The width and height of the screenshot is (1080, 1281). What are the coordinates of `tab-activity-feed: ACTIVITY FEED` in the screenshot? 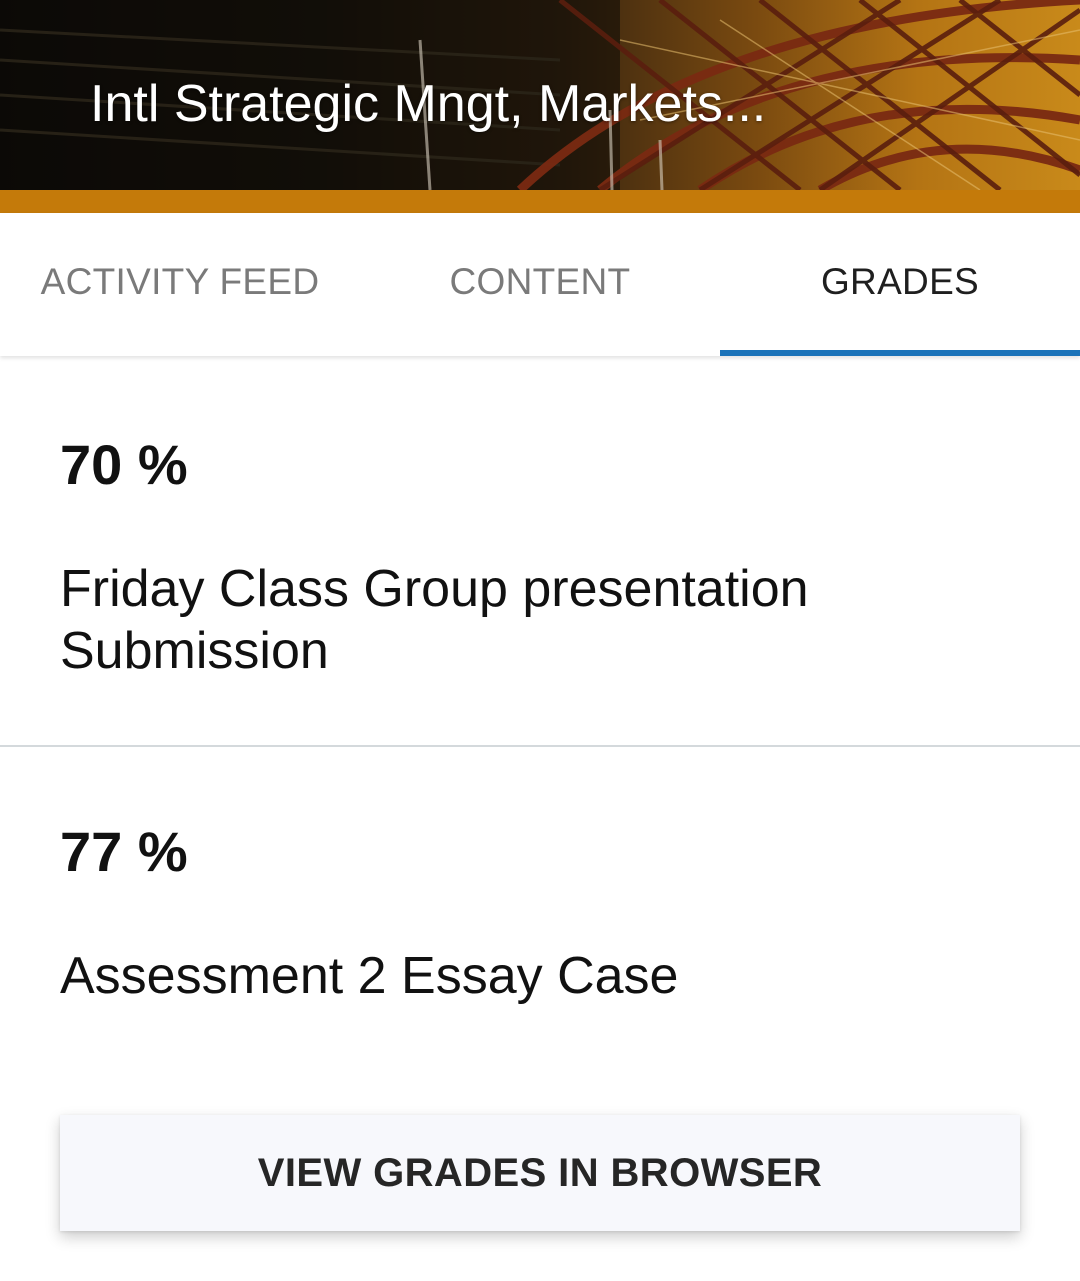 It's located at (180, 284).